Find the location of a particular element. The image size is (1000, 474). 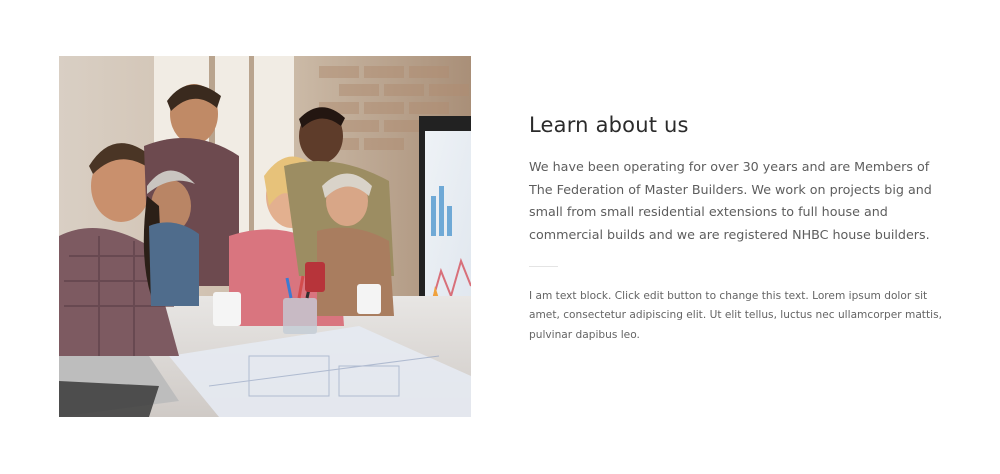

divider is located at coordinates (543, 266).